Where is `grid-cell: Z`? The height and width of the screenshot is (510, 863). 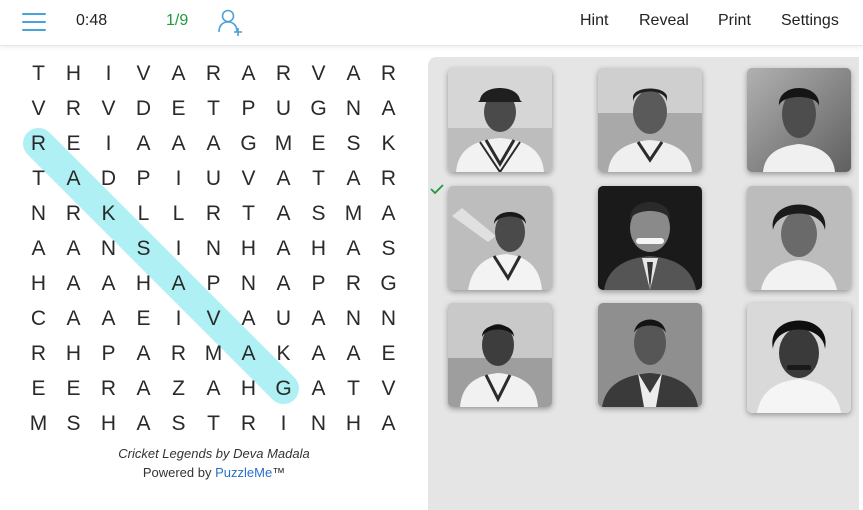 grid-cell: Z is located at coordinates (178, 388).